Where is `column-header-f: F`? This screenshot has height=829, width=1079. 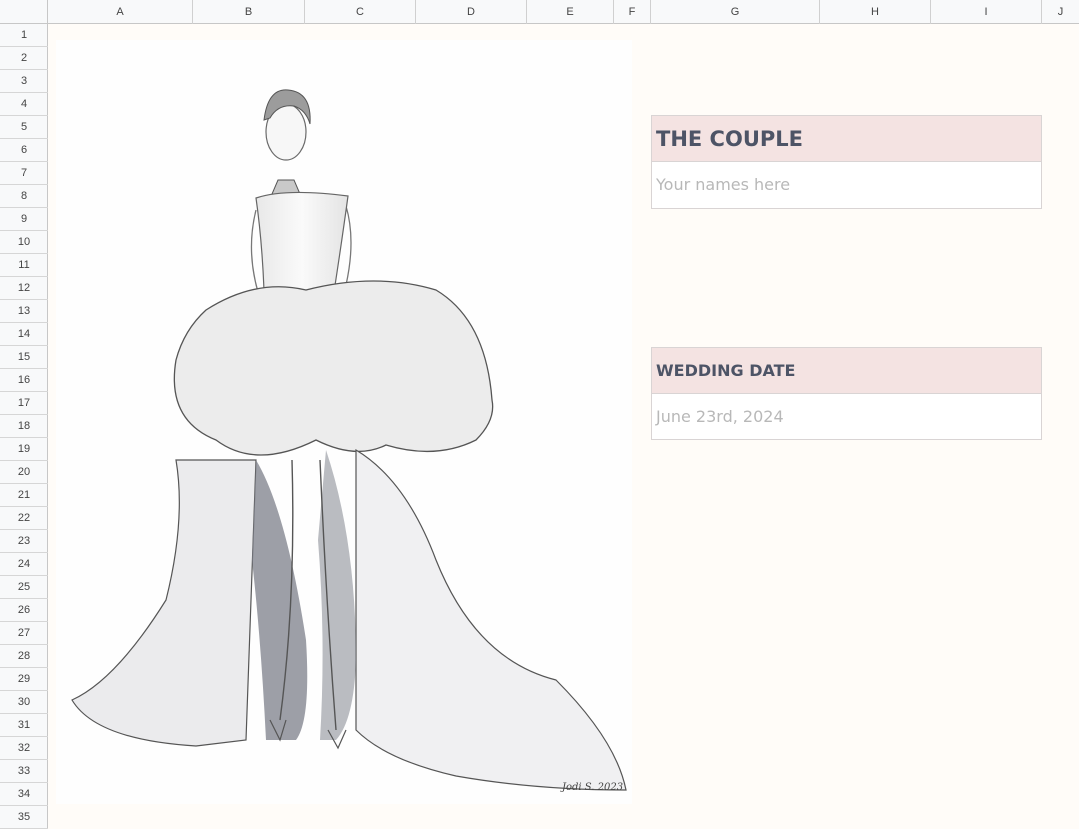 column-header-f: F is located at coordinates (632, 12).